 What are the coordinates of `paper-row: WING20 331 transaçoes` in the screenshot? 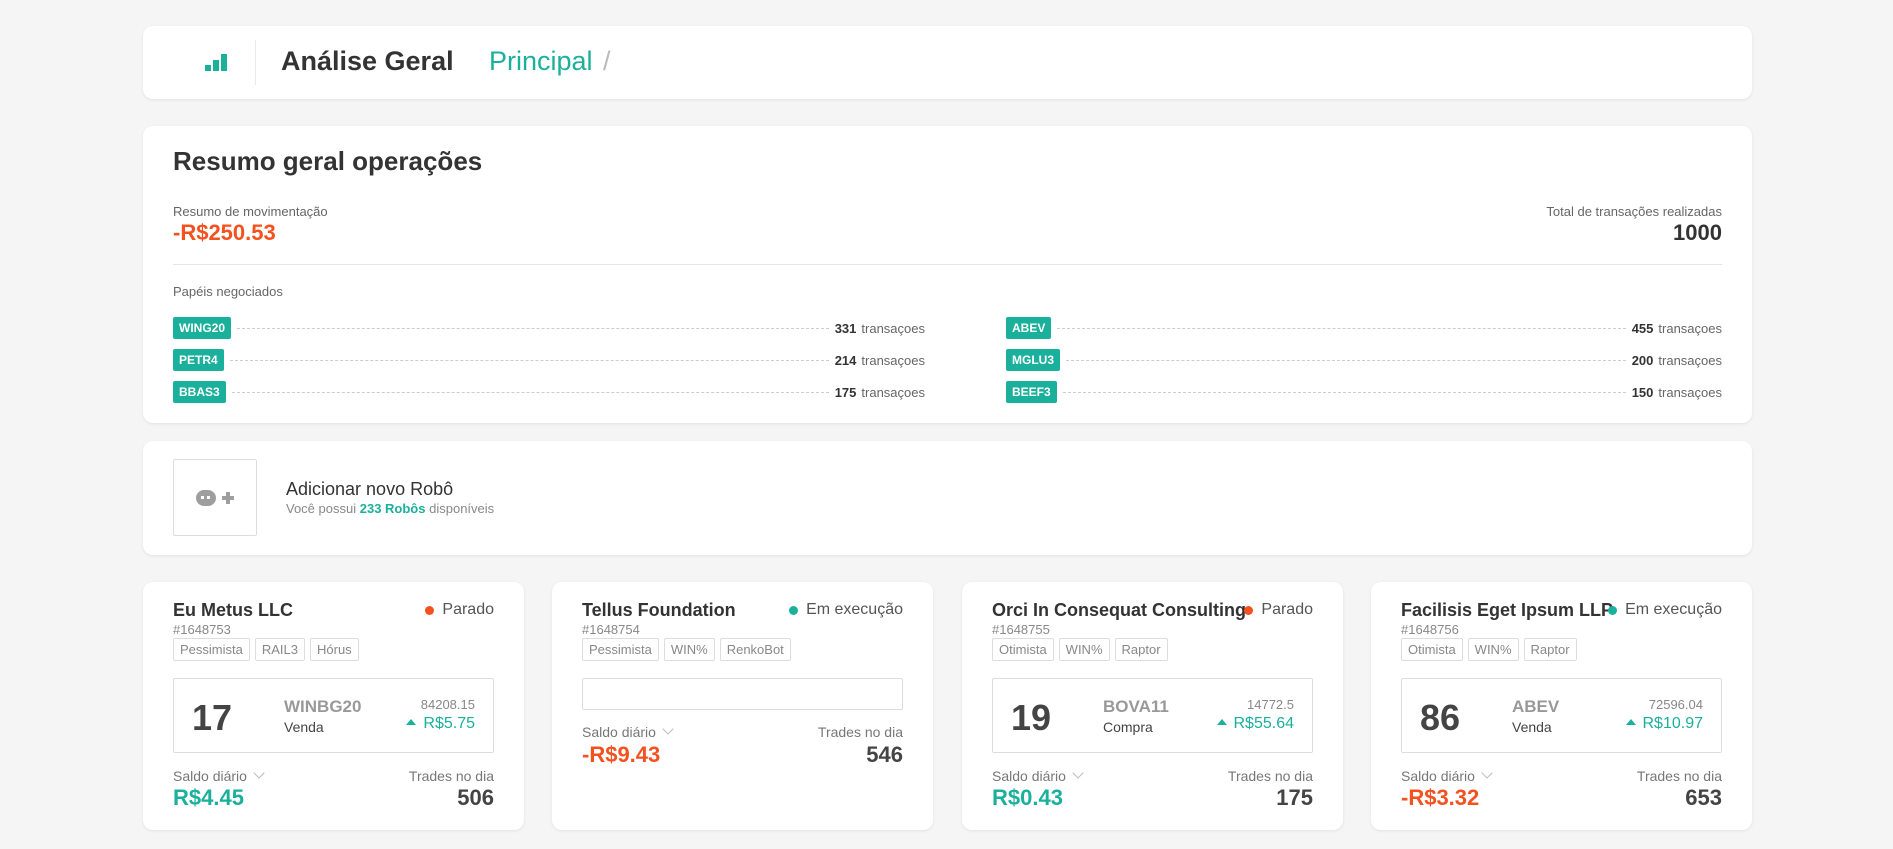 It's located at (549, 328).